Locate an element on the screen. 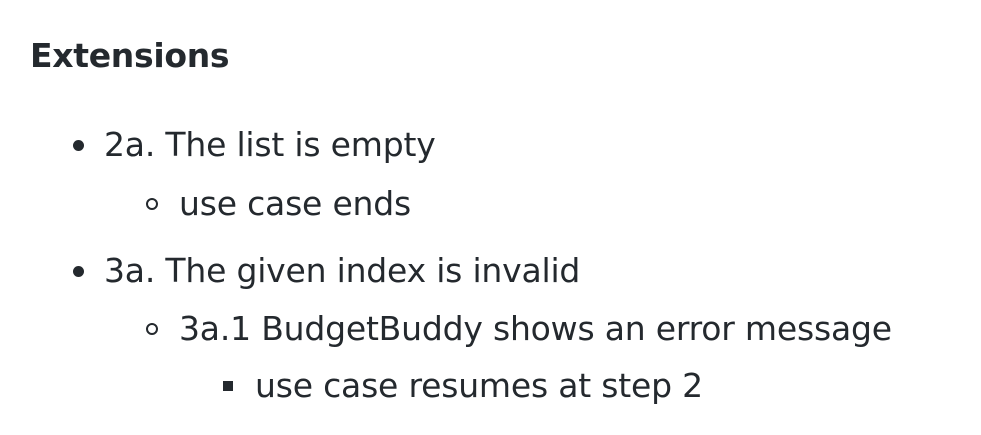 This screenshot has width=981, height=435. list-item: 3a. The given index is invalid is located at coordinates (342, 270).